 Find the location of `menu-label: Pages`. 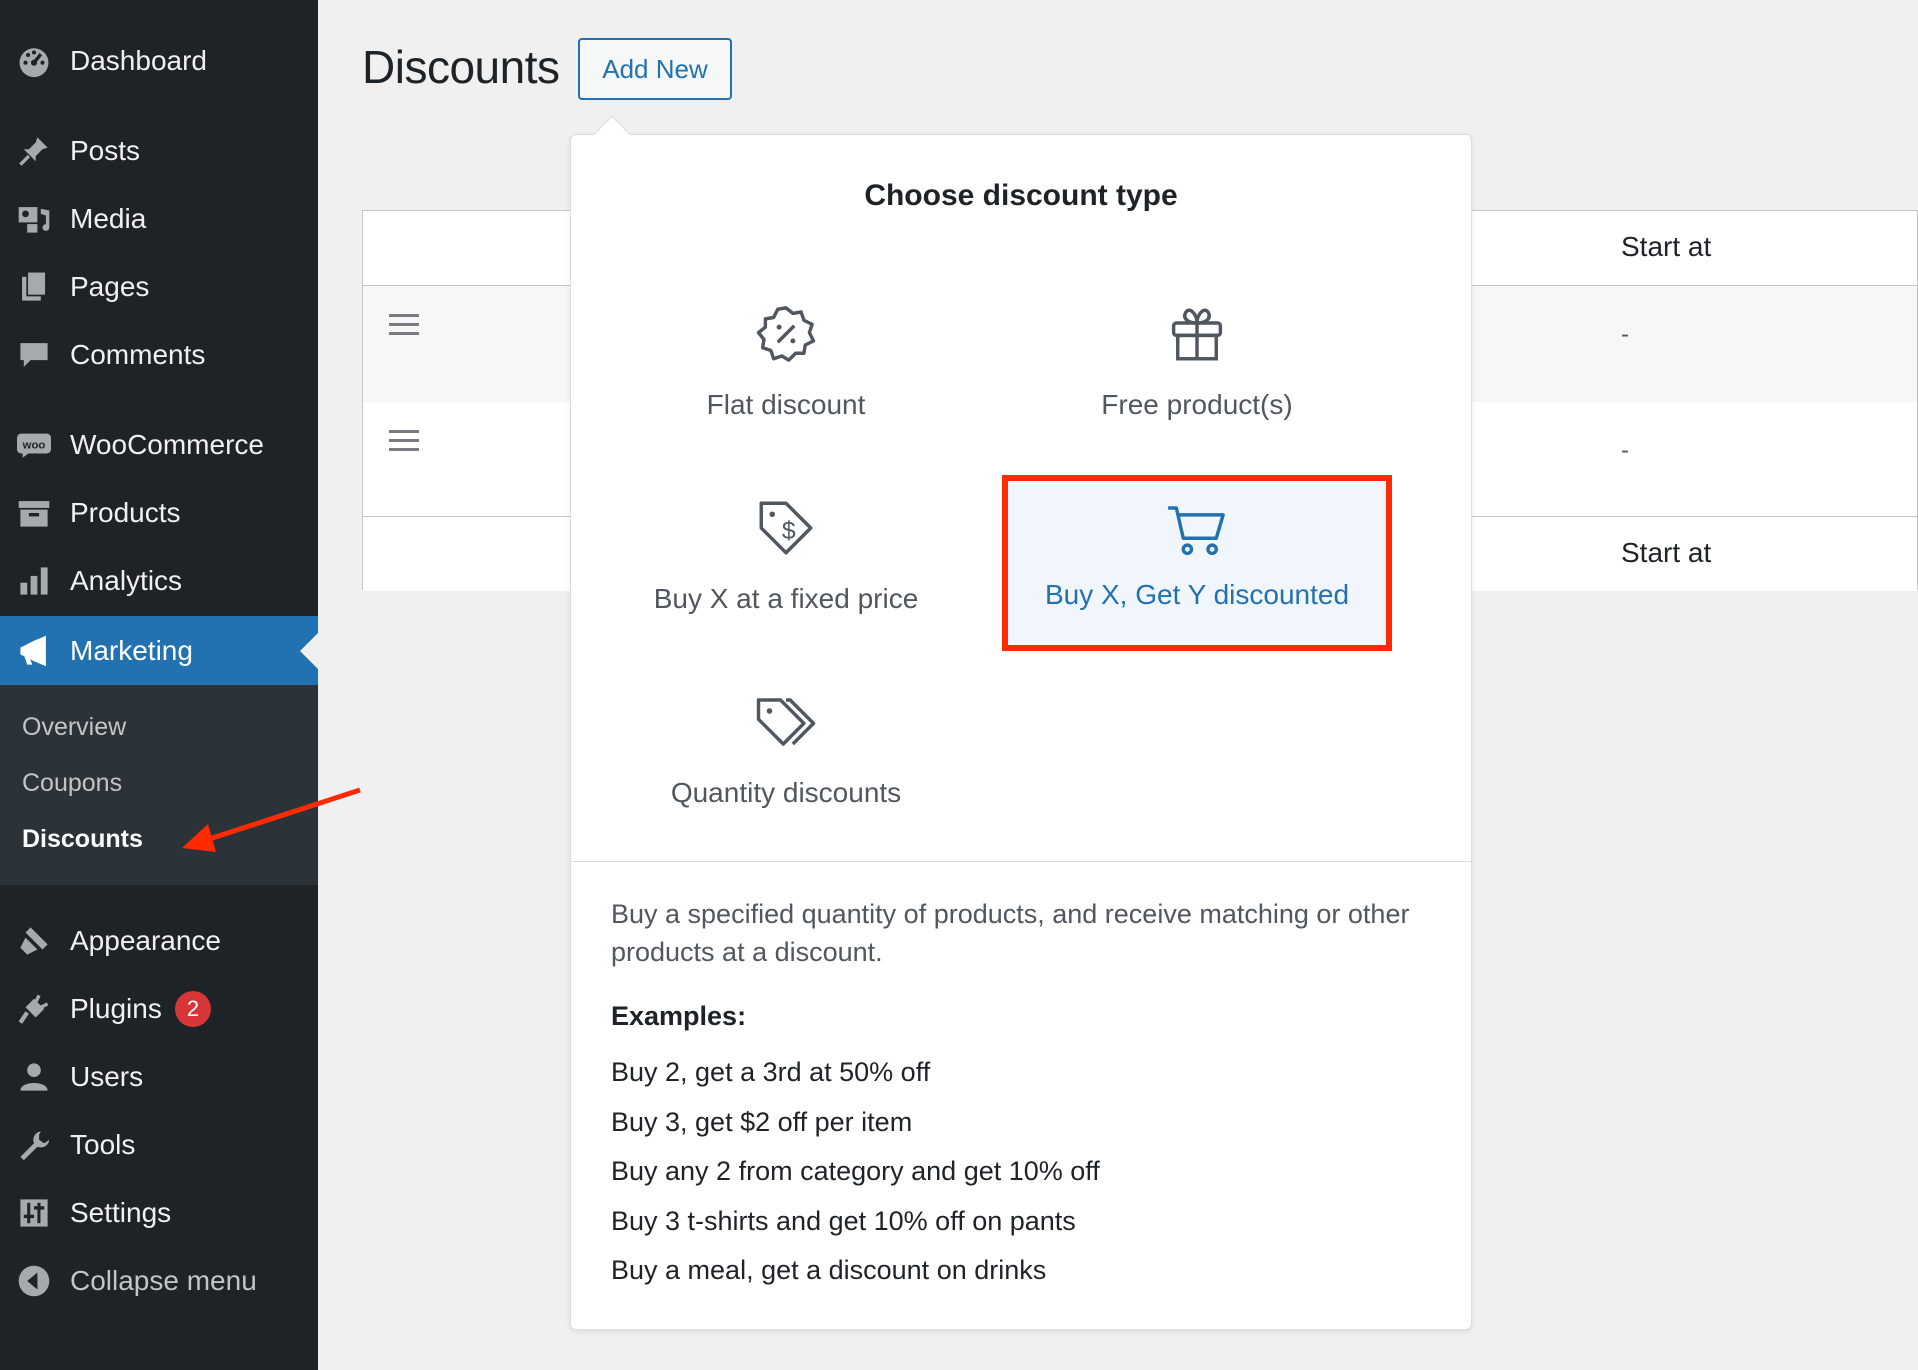

menu-label: Pages is located at coordinates (110, 286).